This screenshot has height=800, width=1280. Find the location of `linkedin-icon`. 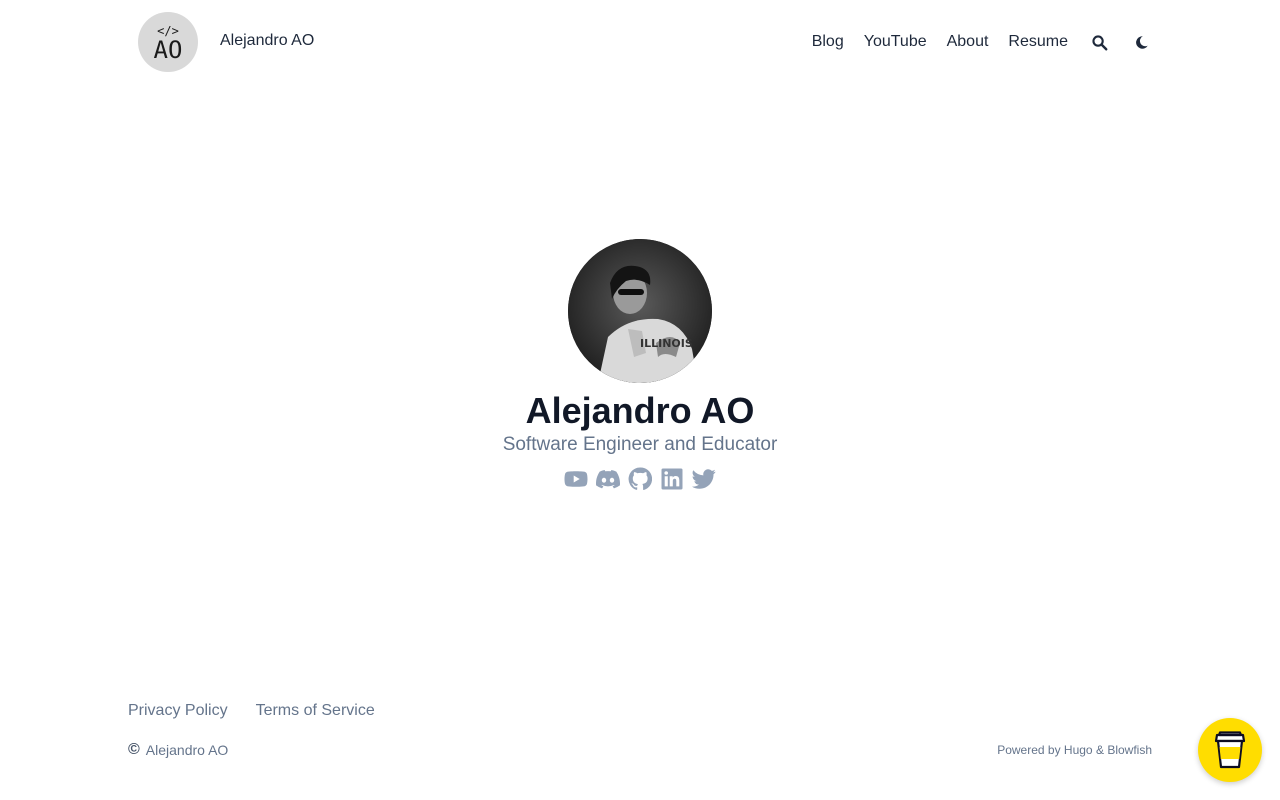

linkedin-icon is located at coordinates (672, 479).